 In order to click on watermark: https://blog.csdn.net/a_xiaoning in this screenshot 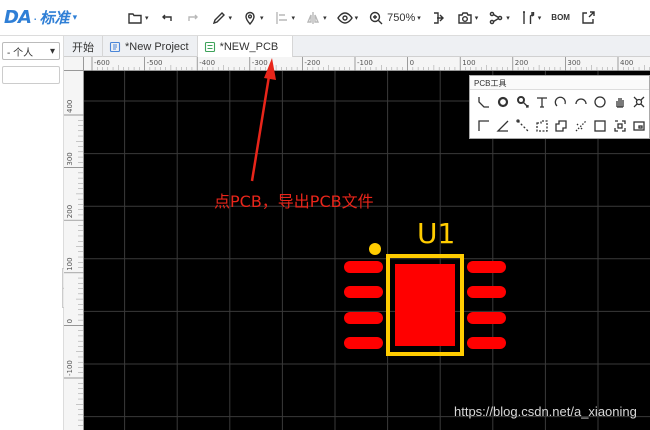, I will do `click(545, 411)`.